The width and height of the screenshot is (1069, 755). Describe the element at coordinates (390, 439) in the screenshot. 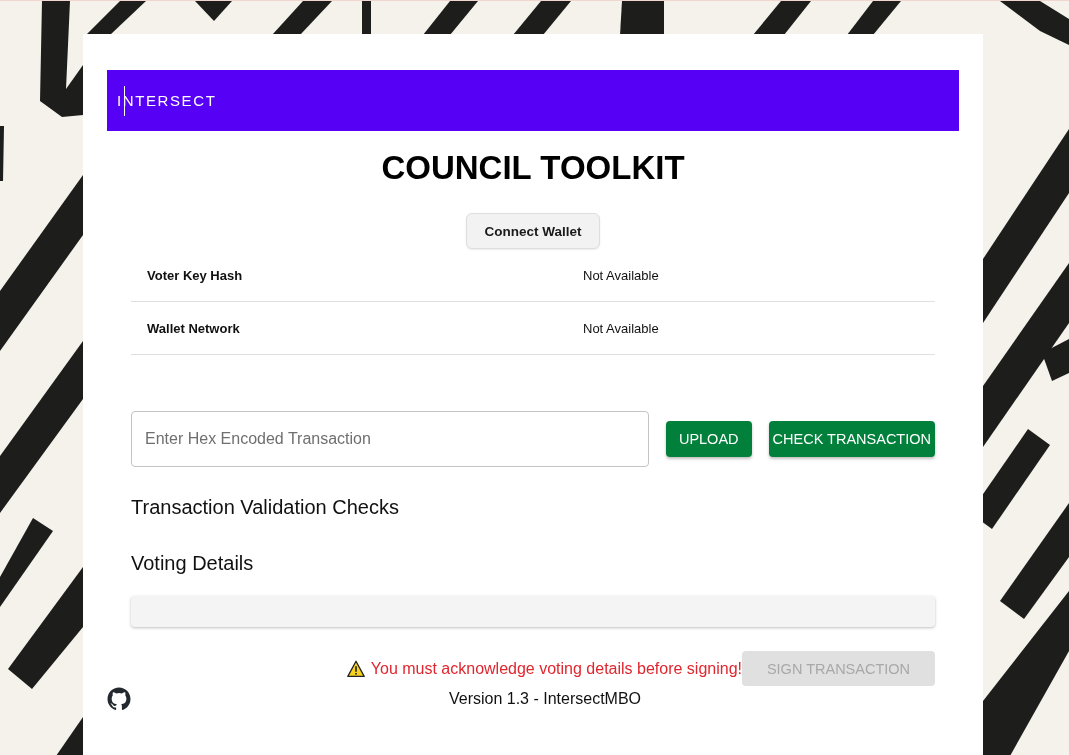

I see `transaction-input-field: Enter Hex Encoded Transaction` at that location.